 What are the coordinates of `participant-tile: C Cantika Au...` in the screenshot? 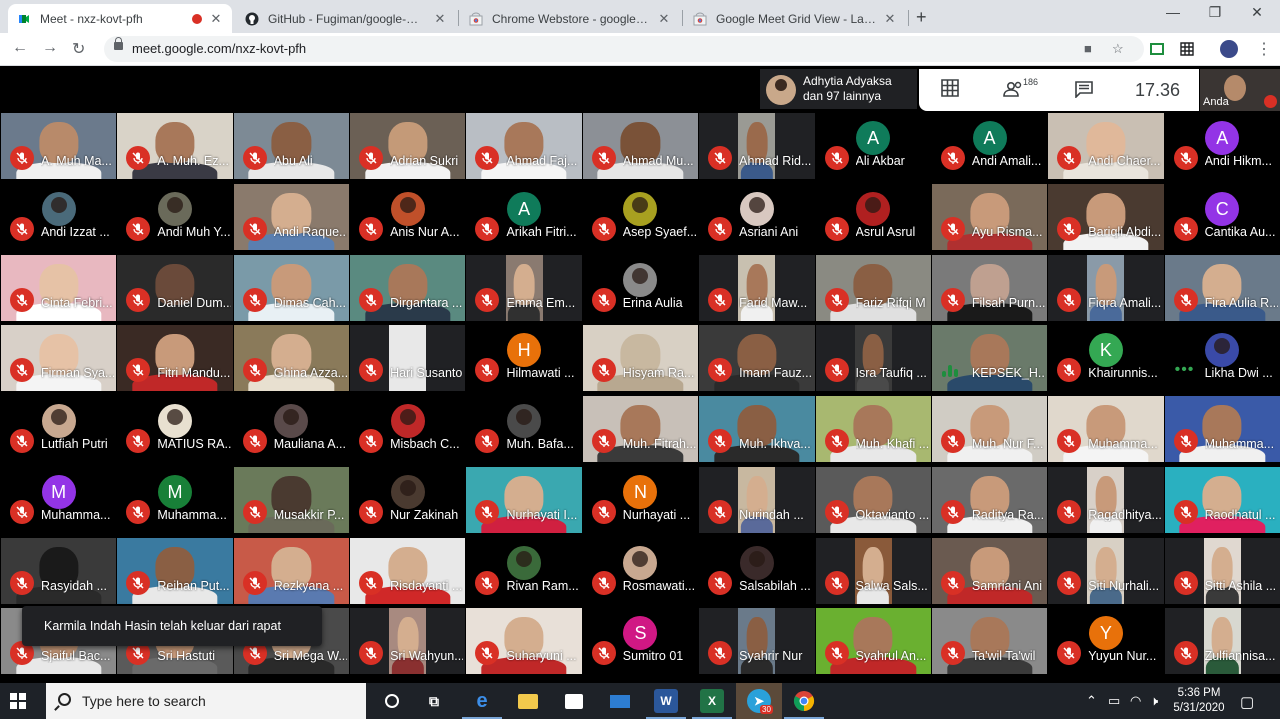 It's located at (1222, 216).